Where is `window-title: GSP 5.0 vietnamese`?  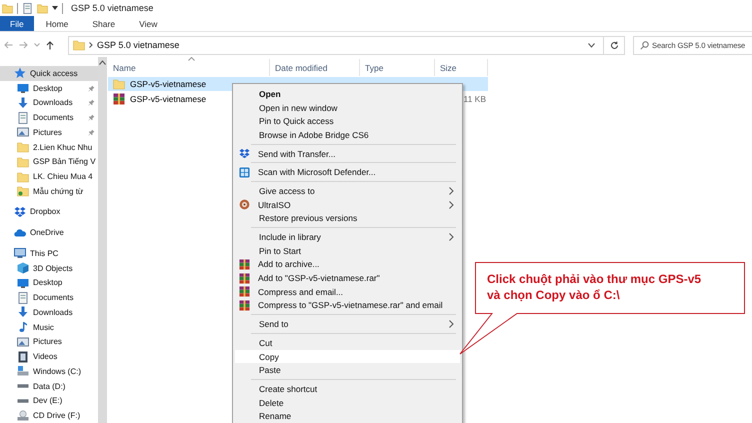
window-title: GSP 5.0 vietnamese is located at coordinates (112, 8).